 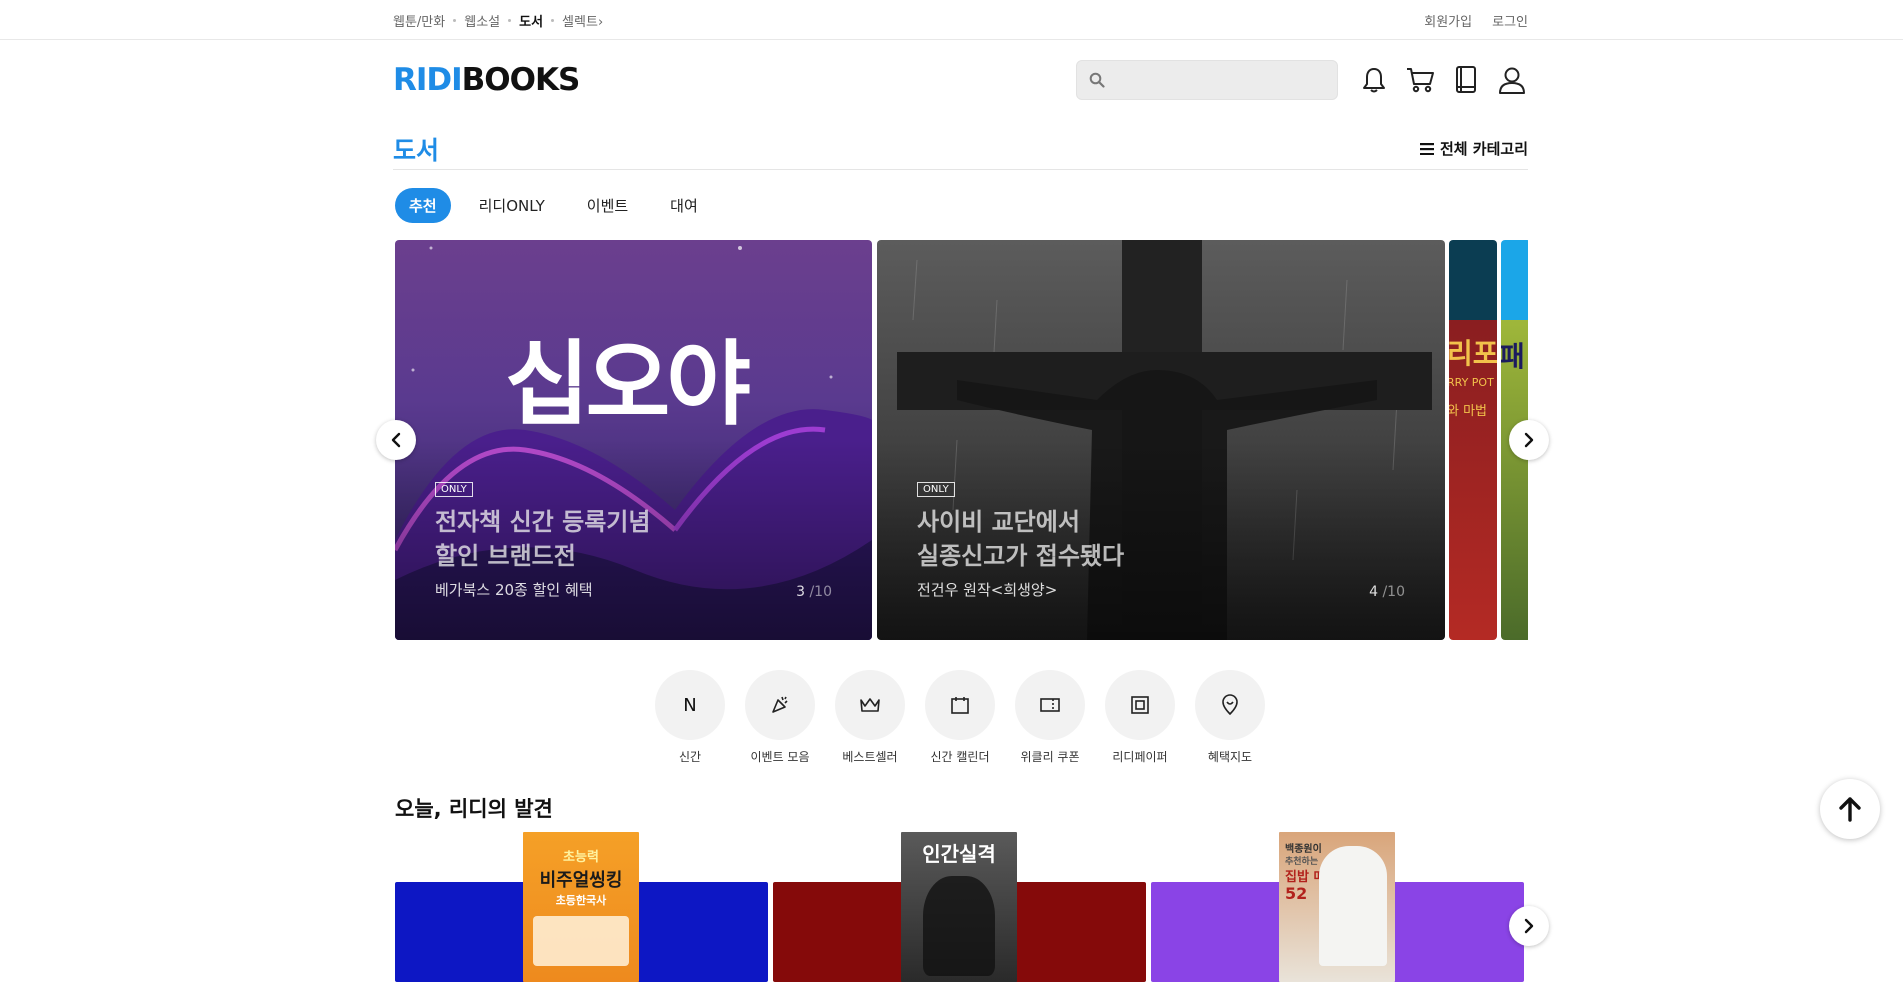 What do you see at coordinates (1426, 148) in the screenshot?
I see `menu-icon` at bounding box center [1426, 148].